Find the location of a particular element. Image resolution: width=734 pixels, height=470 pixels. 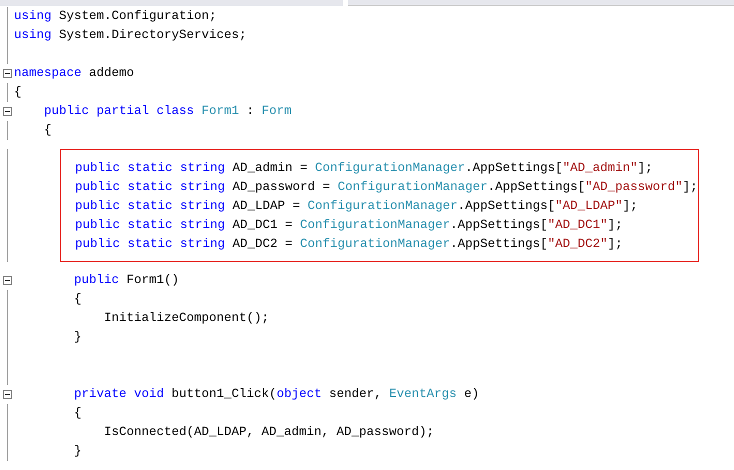

code-line: InitializeComponent(); is located at coordinates (187, 318).